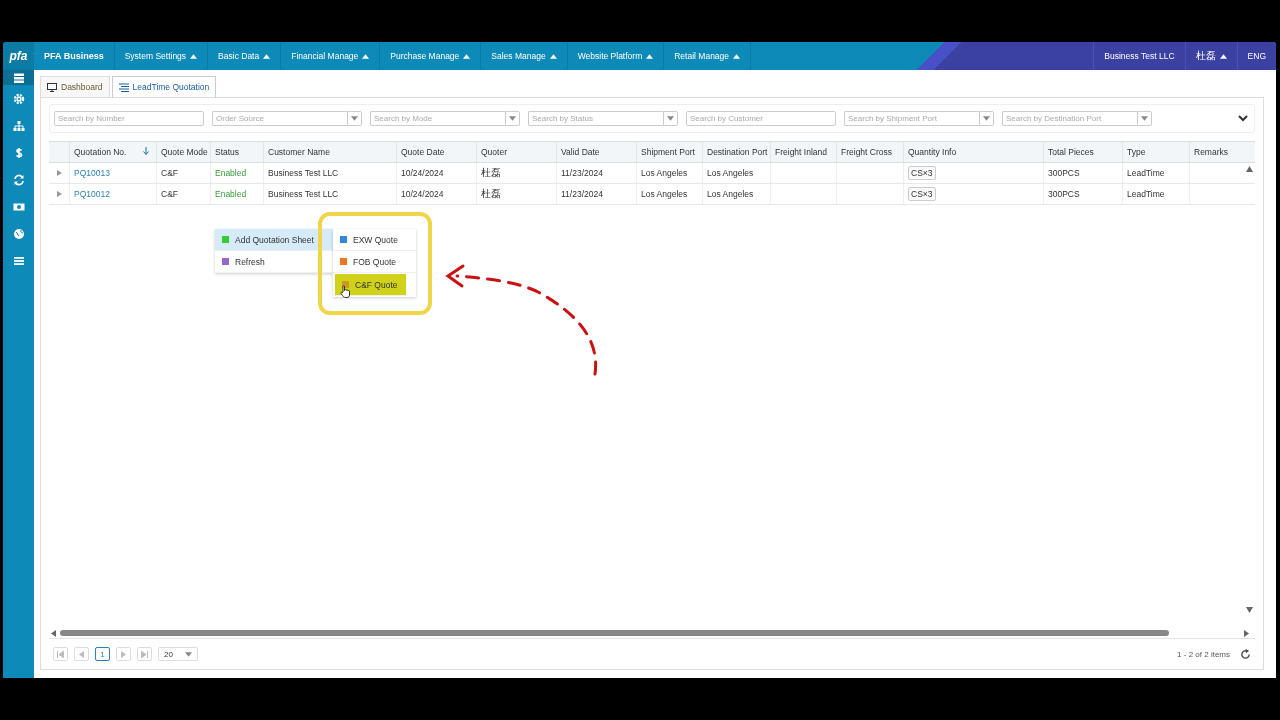 The width and height of the screenshot is (1280, 720). What do you see at coordinates (75, 86) in the screenshot?
I see `tab: Dashboard` at bounding box center [75, 86].